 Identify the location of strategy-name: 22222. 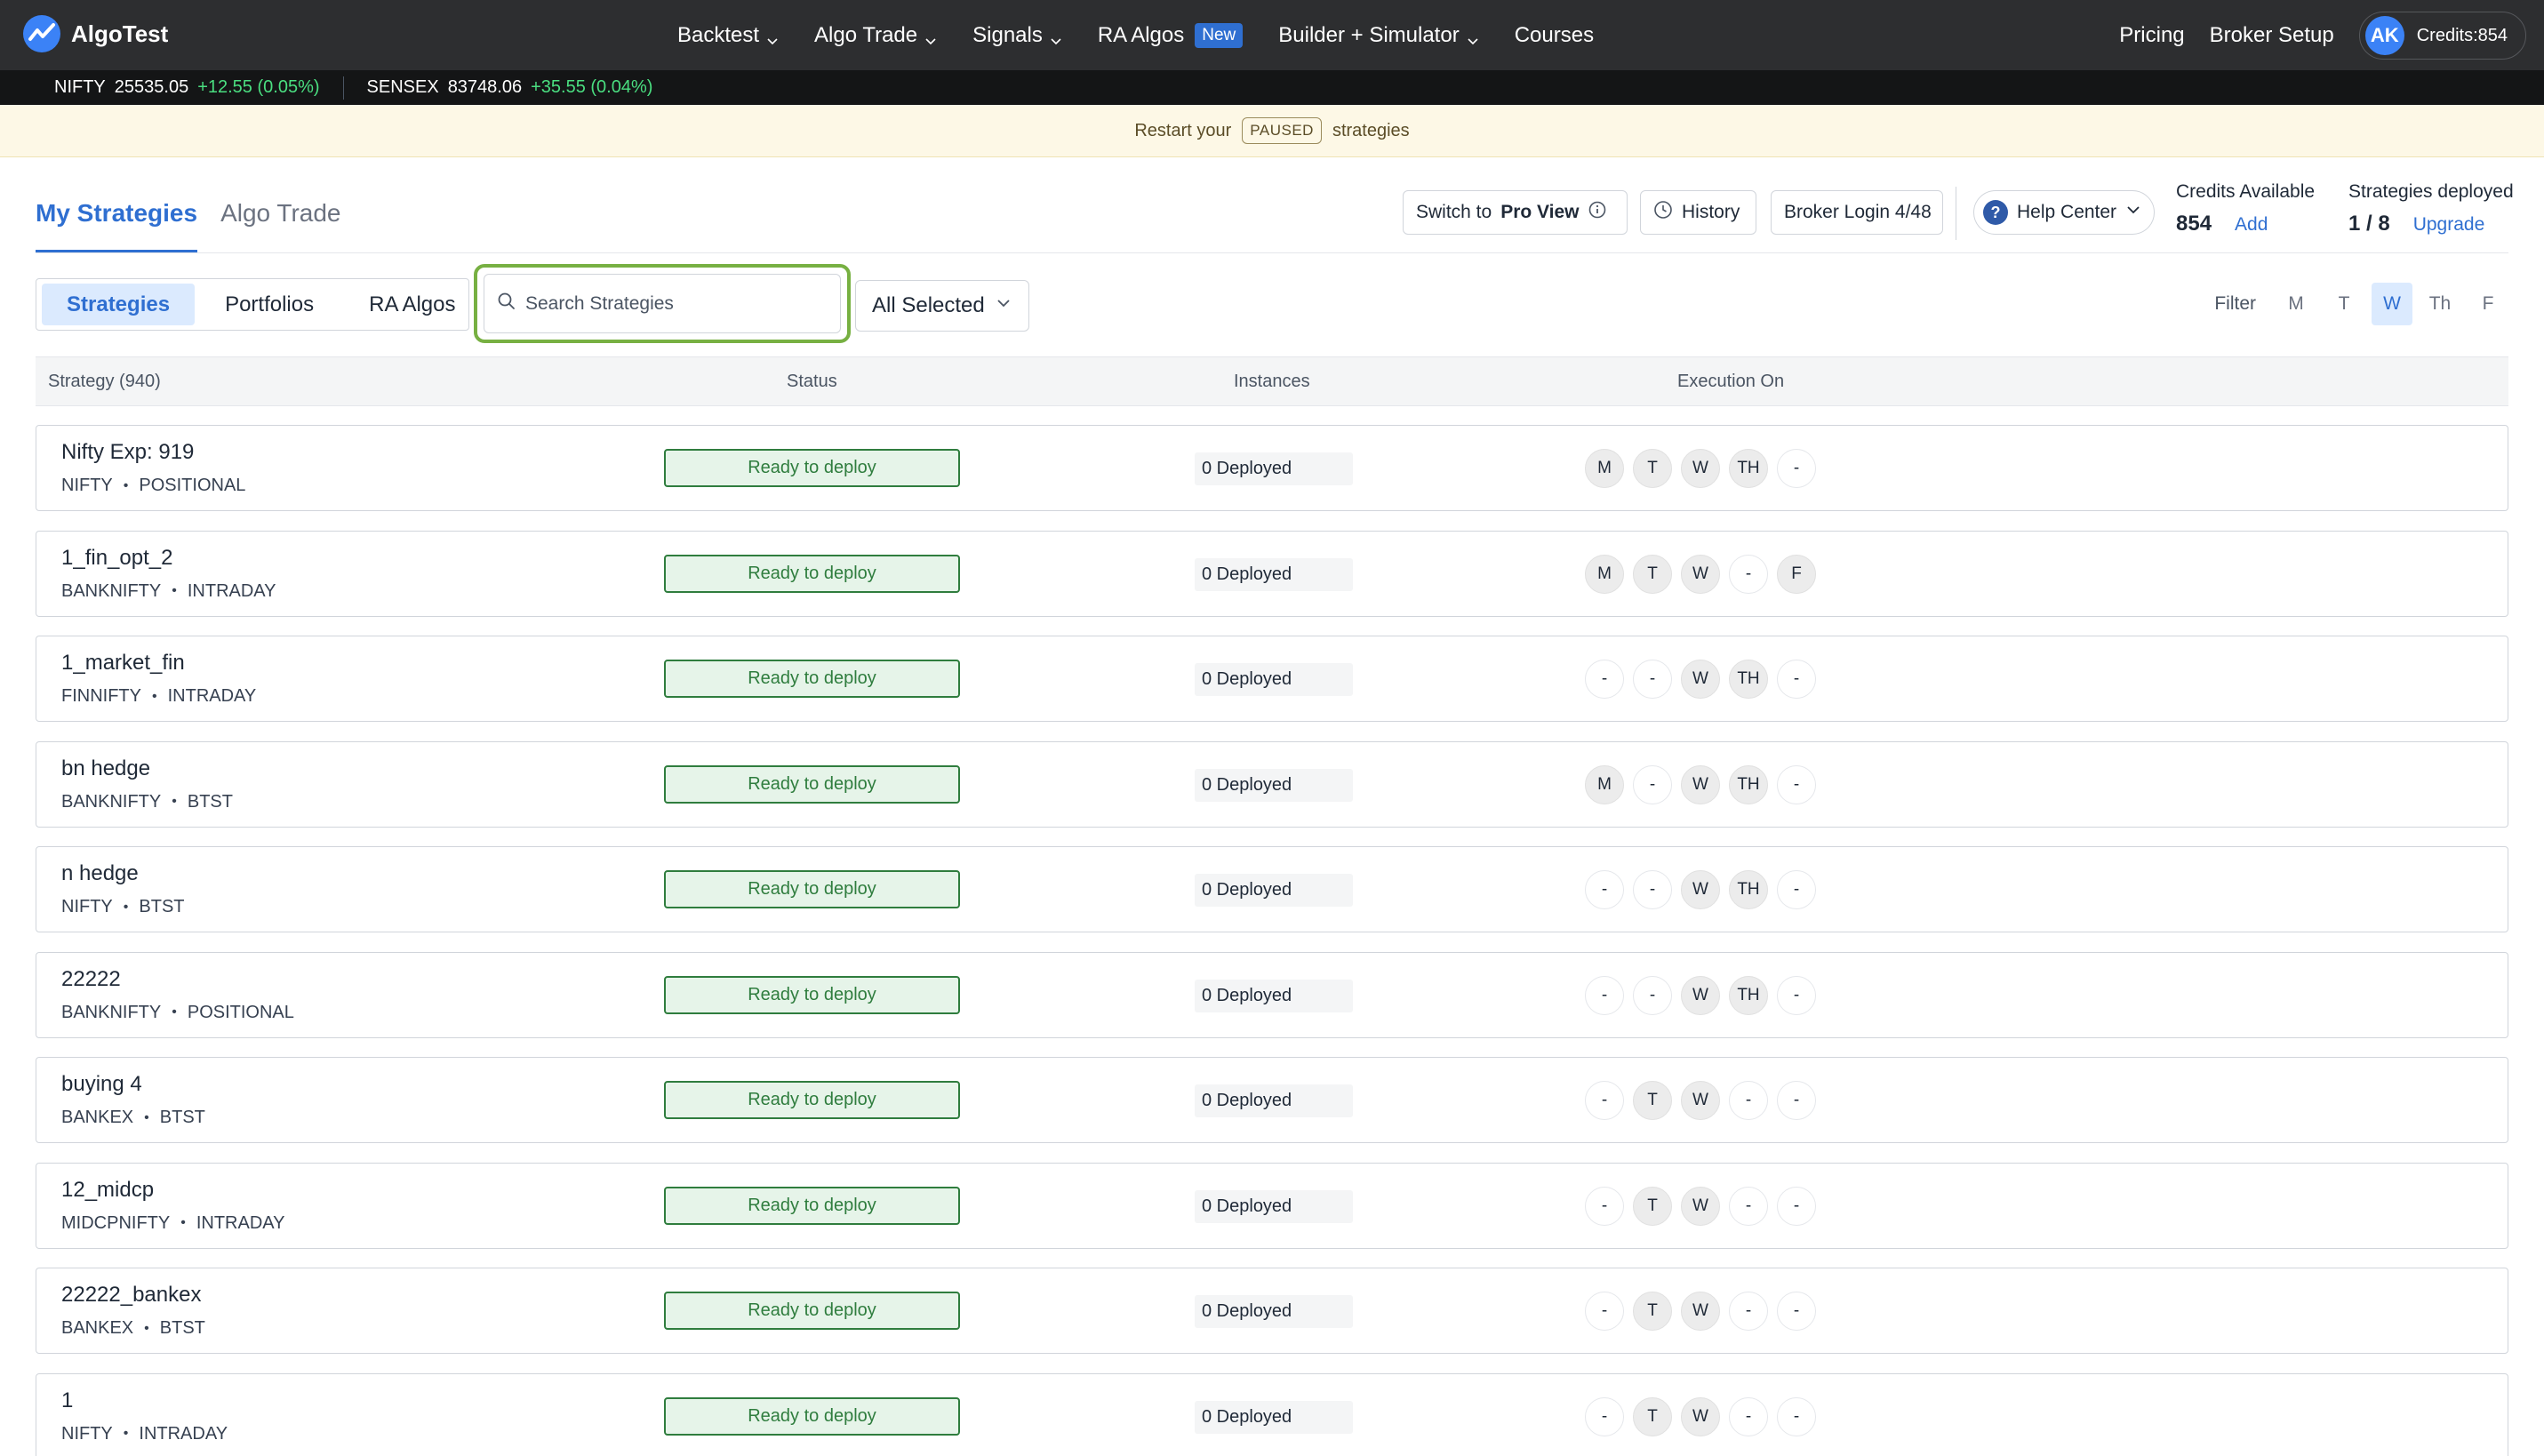
(91, 979).